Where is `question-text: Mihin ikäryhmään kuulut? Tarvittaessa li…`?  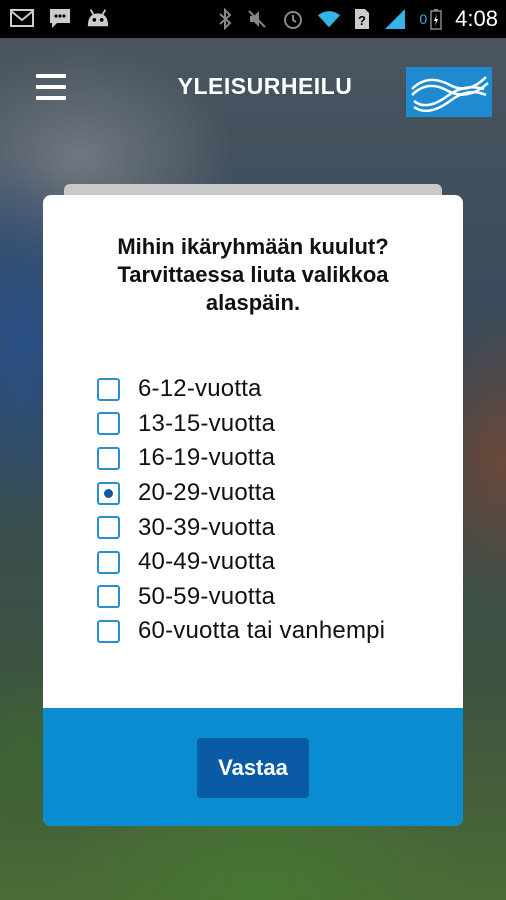 question-text: Mihin ikäryhmään kuulut? Tarvittaessa li… is located at coordinates (253, 274).